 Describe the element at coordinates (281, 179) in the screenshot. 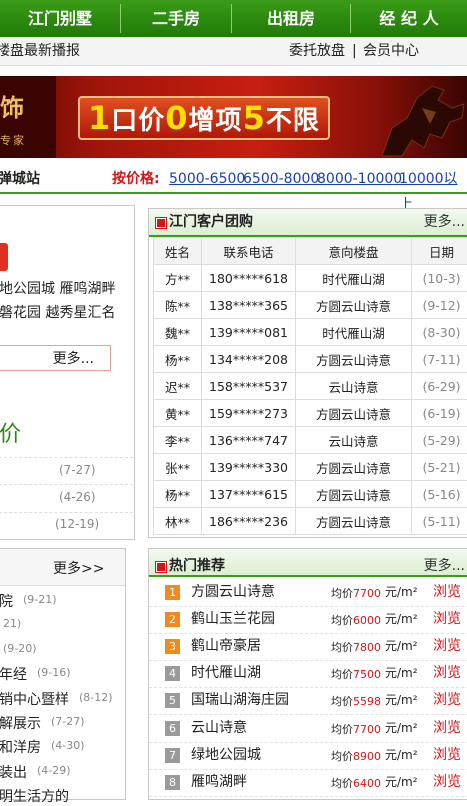

I see `price-link-6500-8000: 6500-8000` at that location.